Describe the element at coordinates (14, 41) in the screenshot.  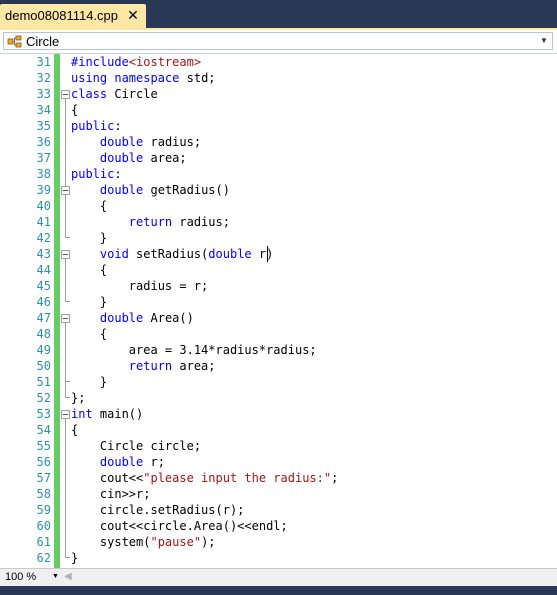
I see `class-icon` at that location.